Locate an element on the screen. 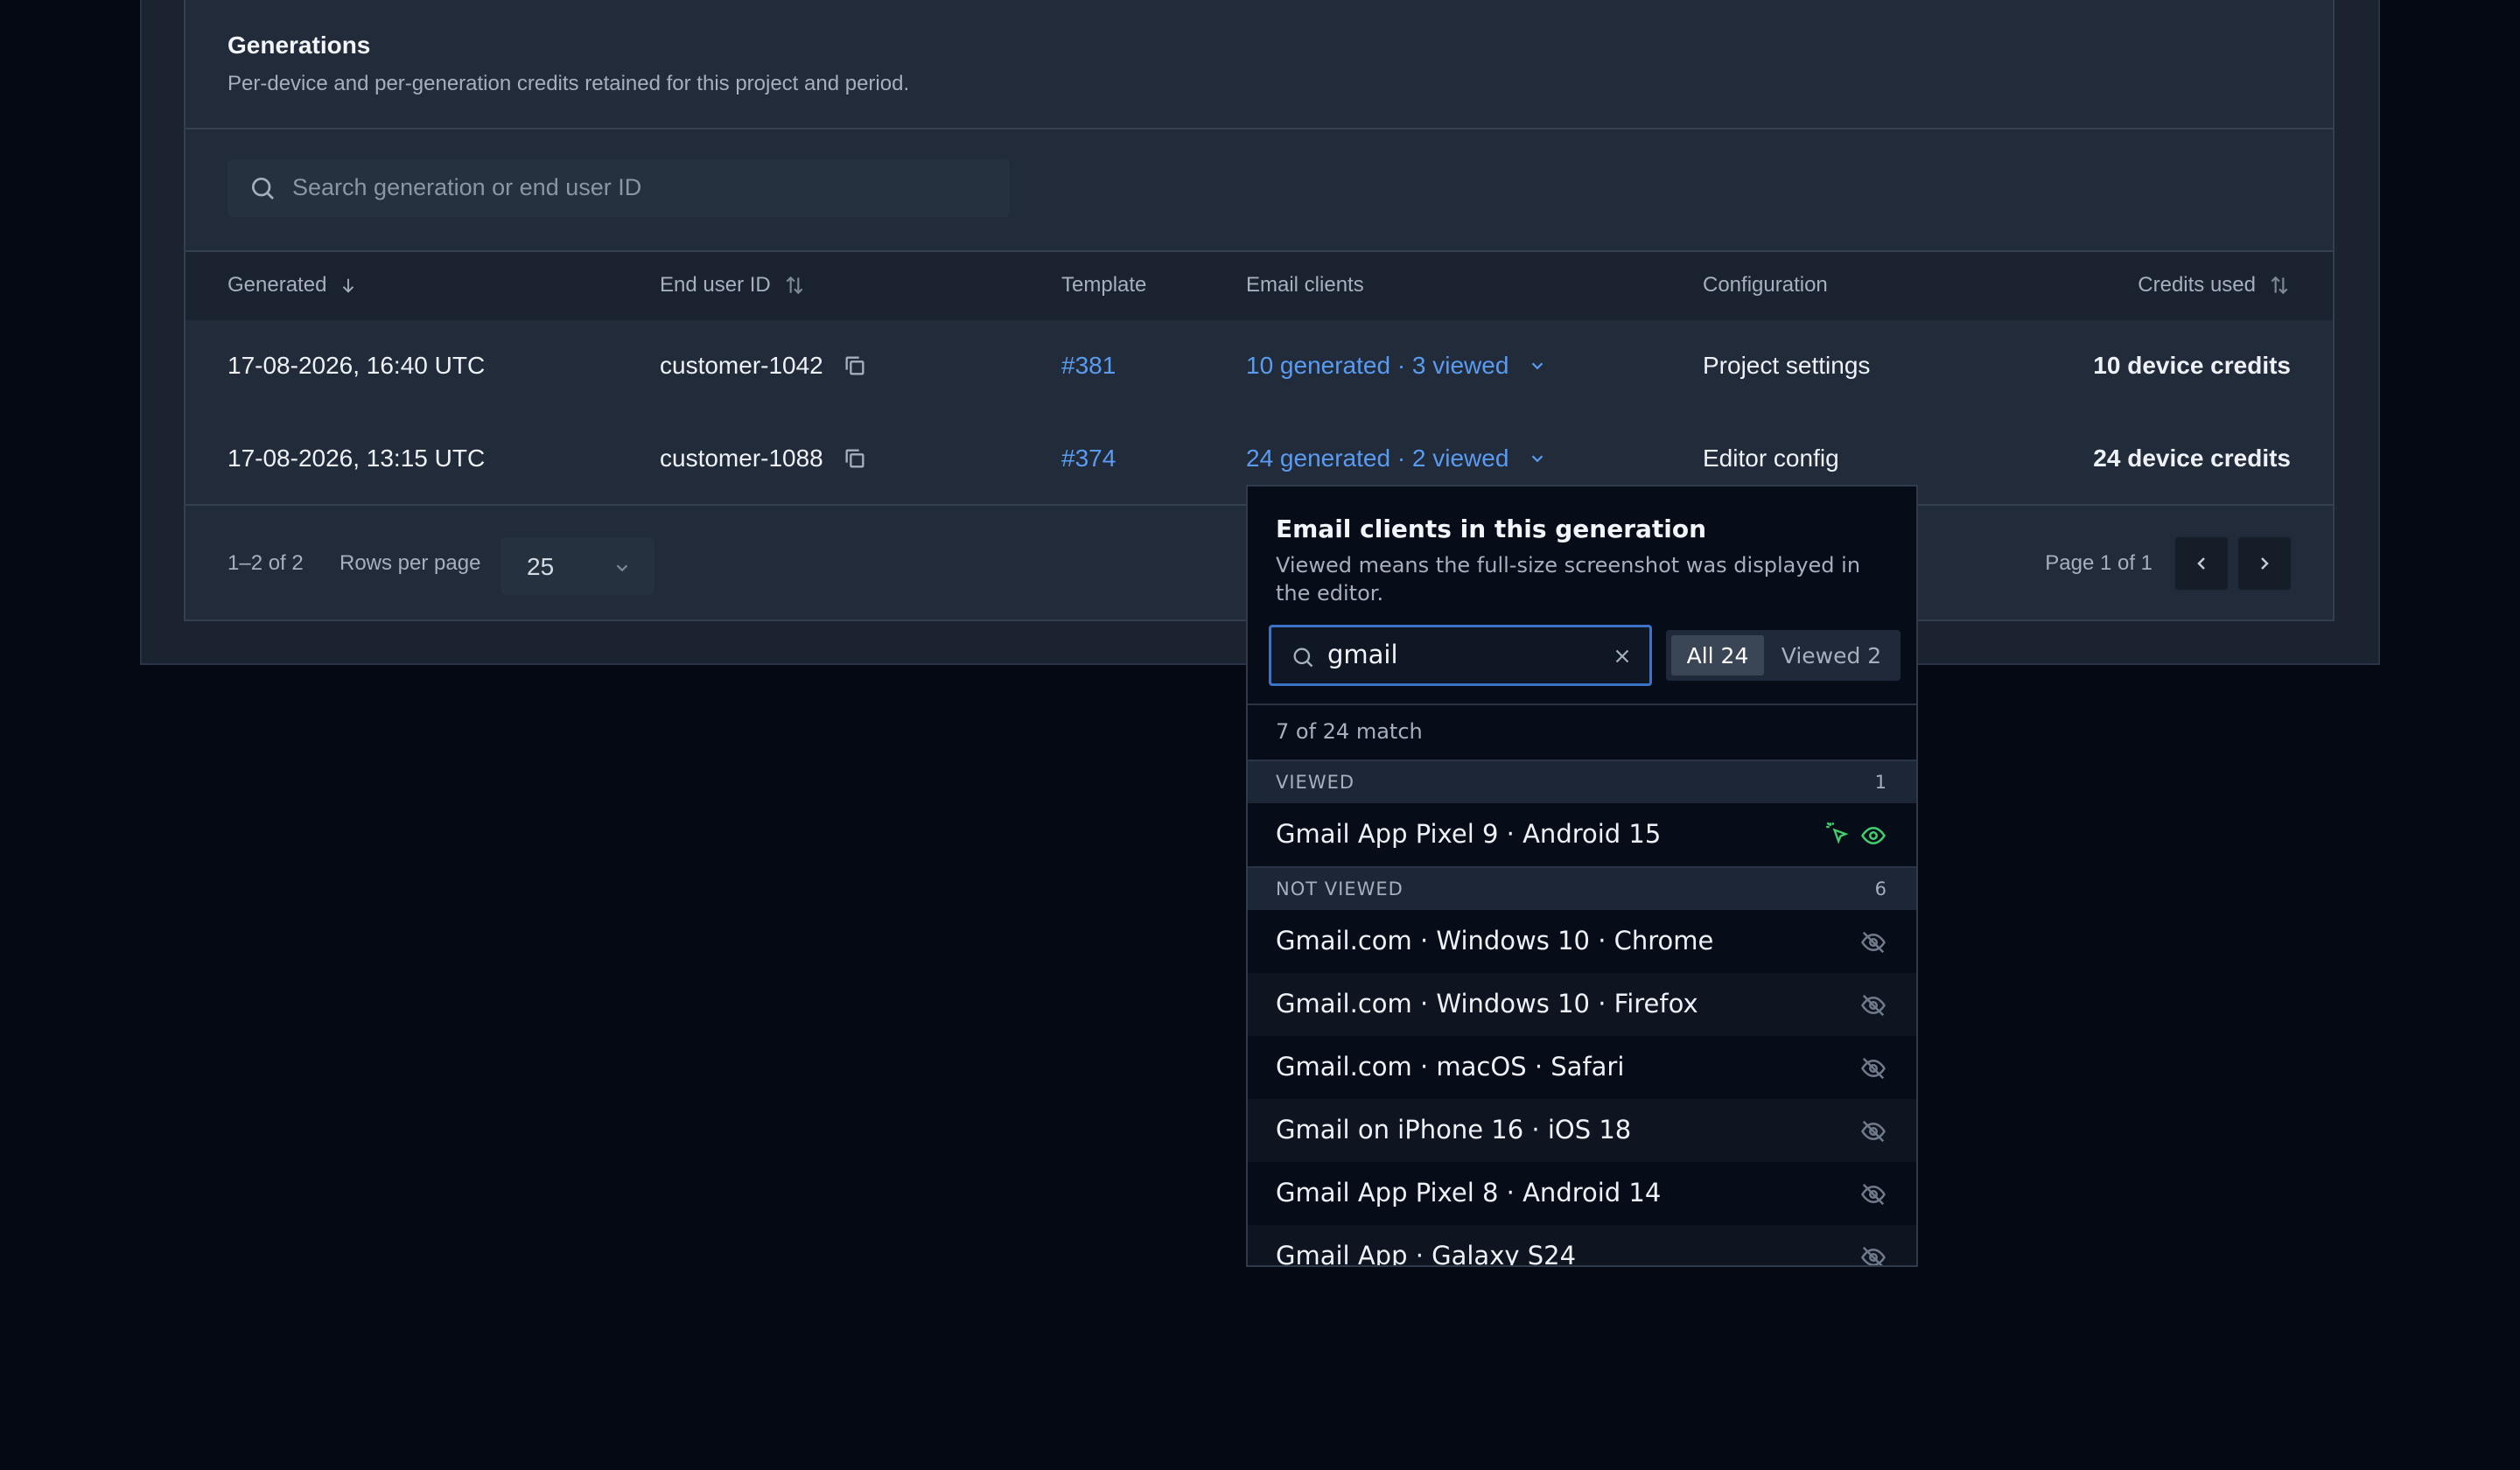 Image resolution: width=2520 pixels, height=1470 pixels. client-name: Gmail.com · Windows 10 · Chrome is located at coordinates (1495, 941).